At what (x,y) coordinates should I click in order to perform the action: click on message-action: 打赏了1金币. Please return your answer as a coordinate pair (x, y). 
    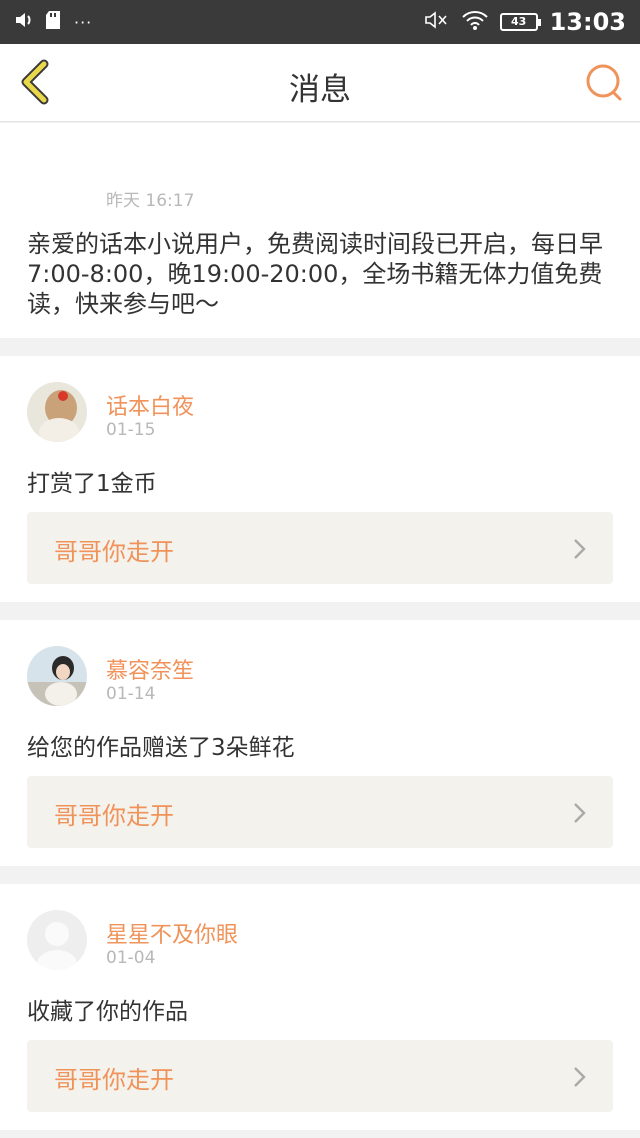
    Looking at the image, I should click on (92, 484).